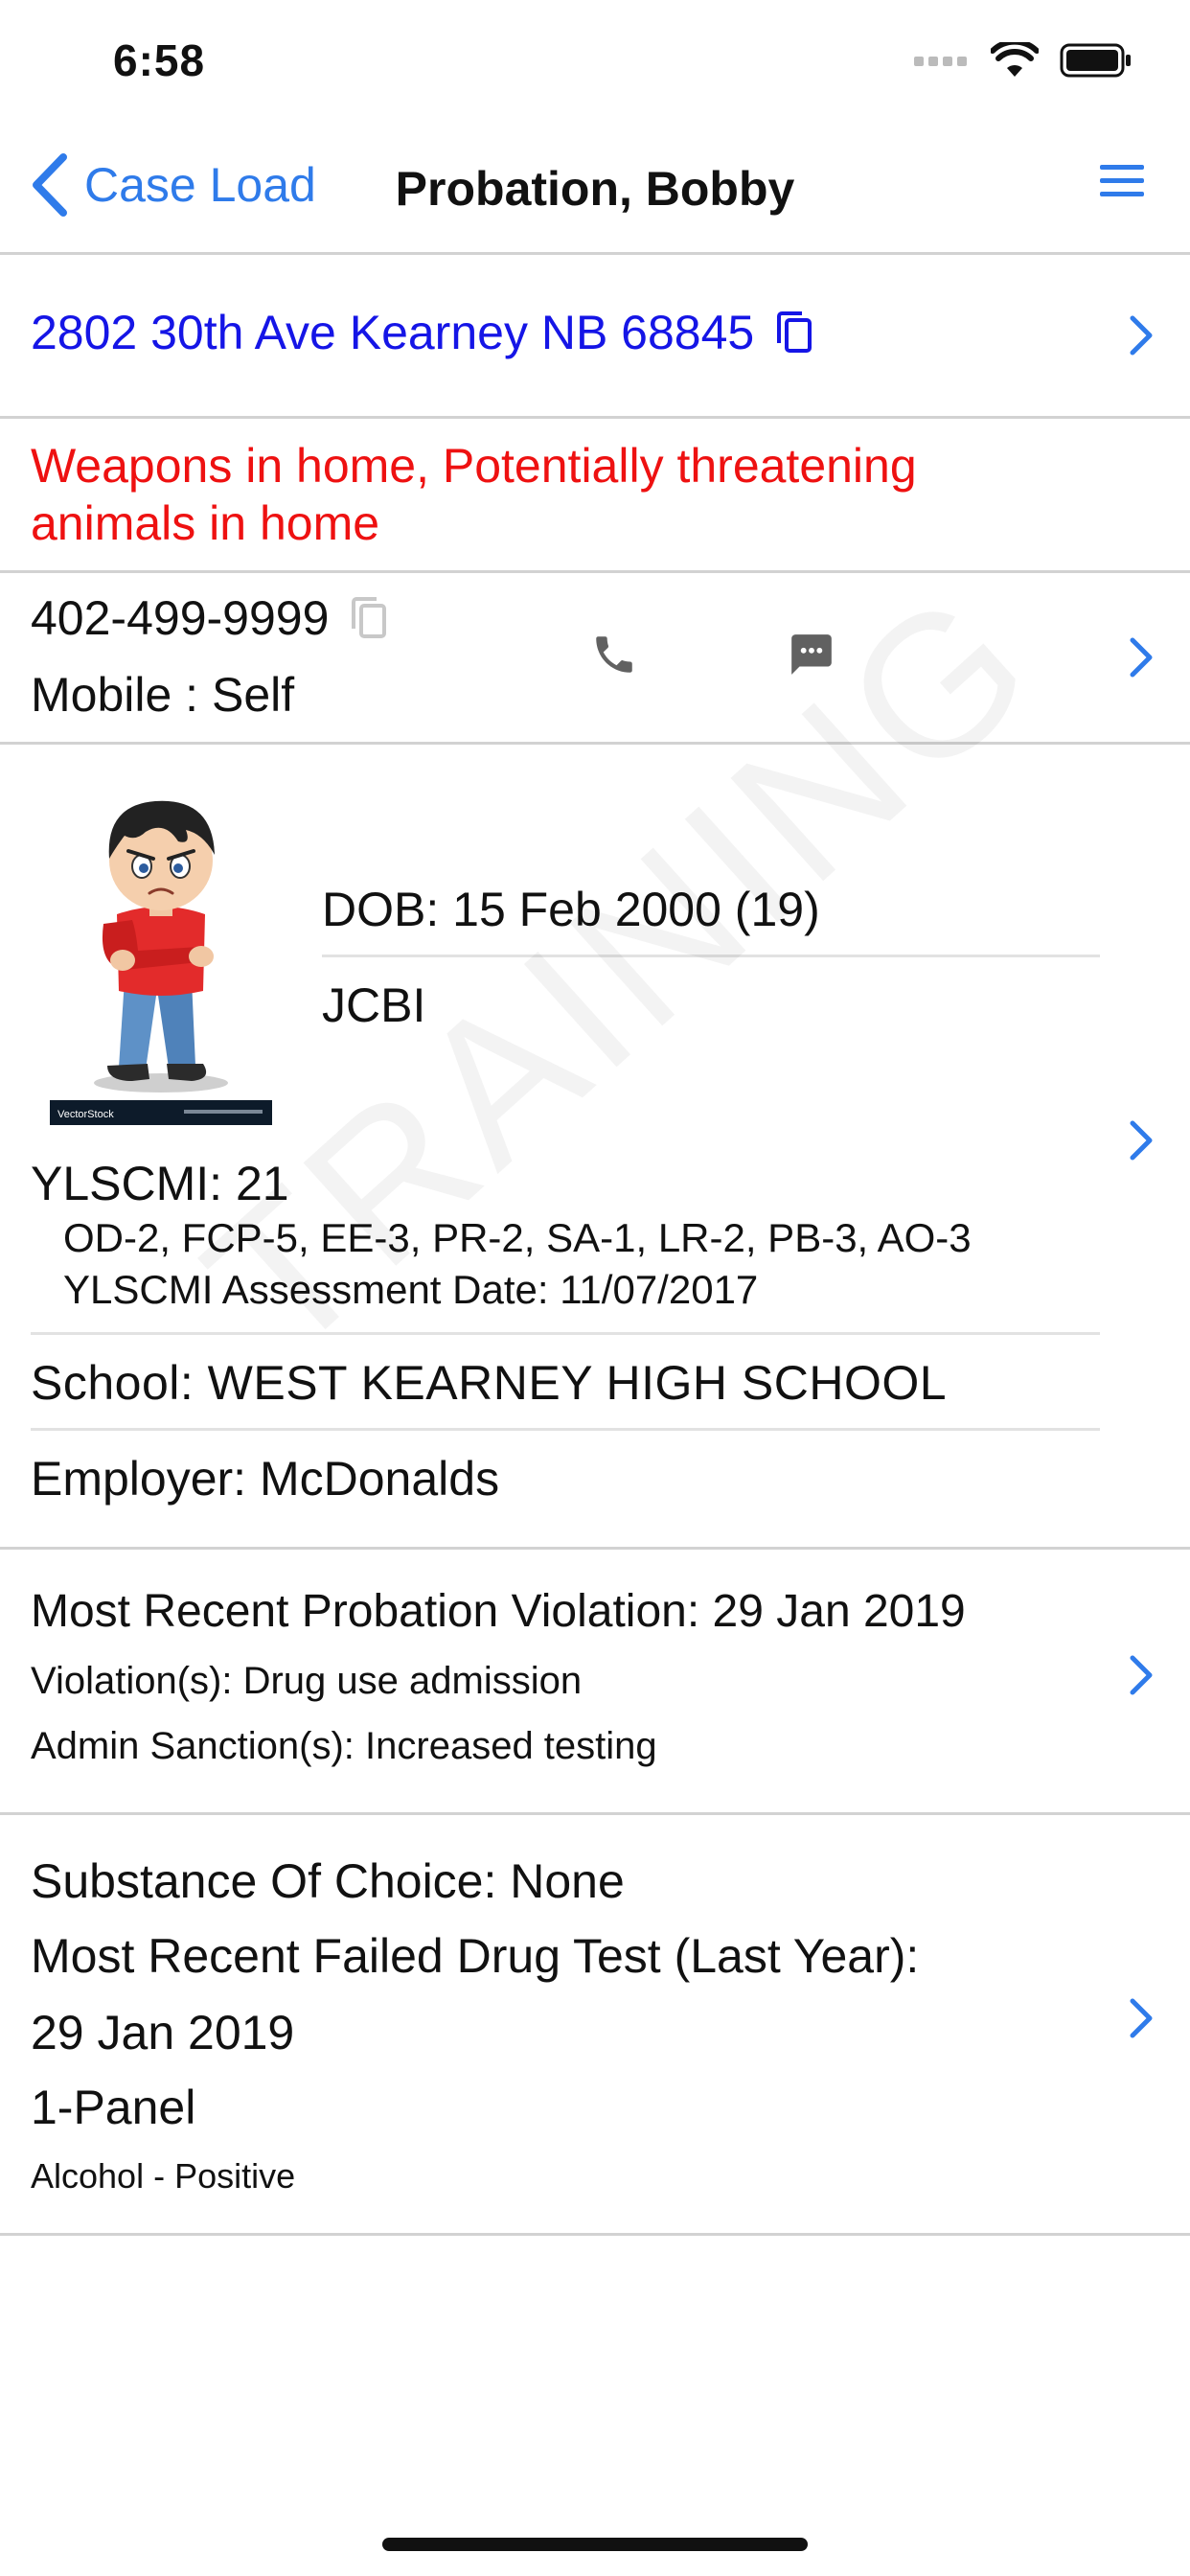 The image size is (1190, 2576). What do you see at coordinates (614, 654) in the screenshot?
I see `phone-call-icon` at bounding box center [614, 654].